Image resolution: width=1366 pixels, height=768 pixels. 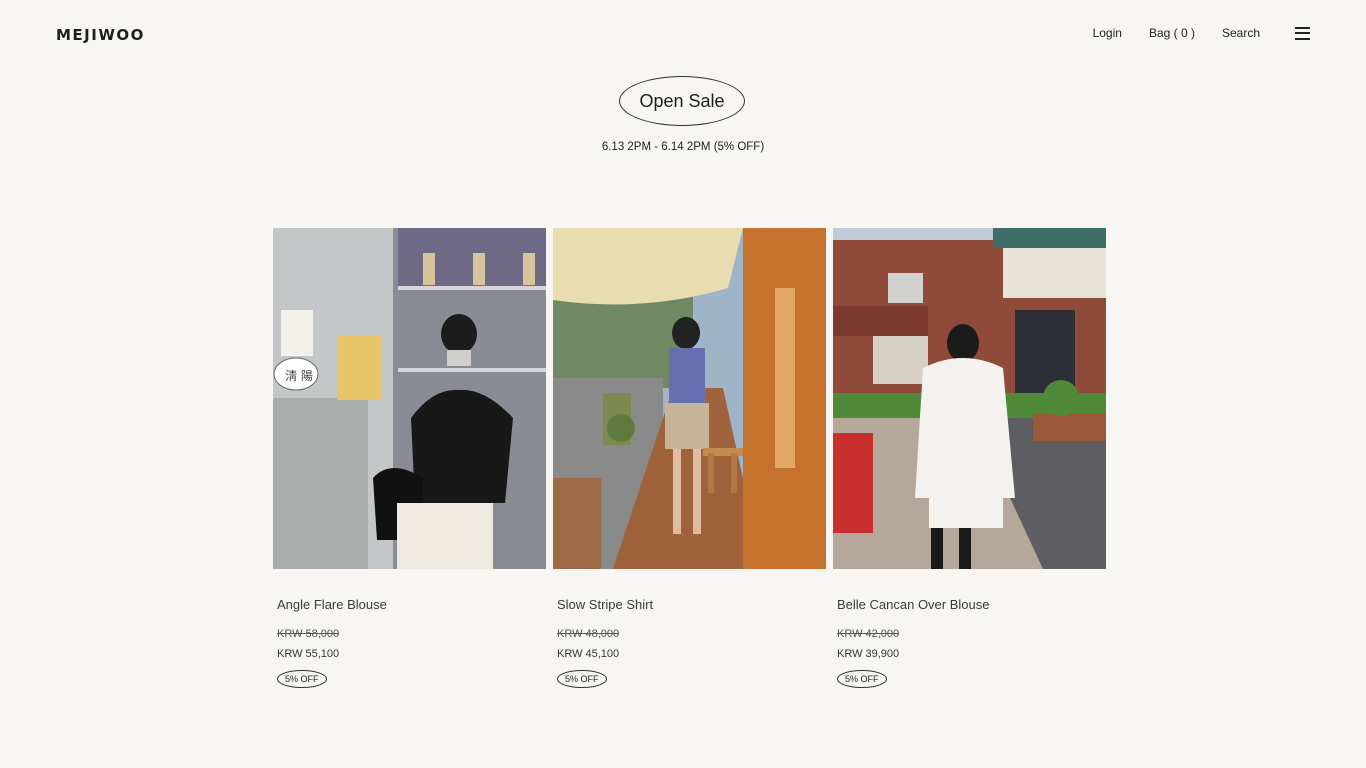 What do you see at coordinates (971, 604) in the screenshot?
I see `product-name: Belle Cancan Over Blouse` at bounding box center [971, 604].